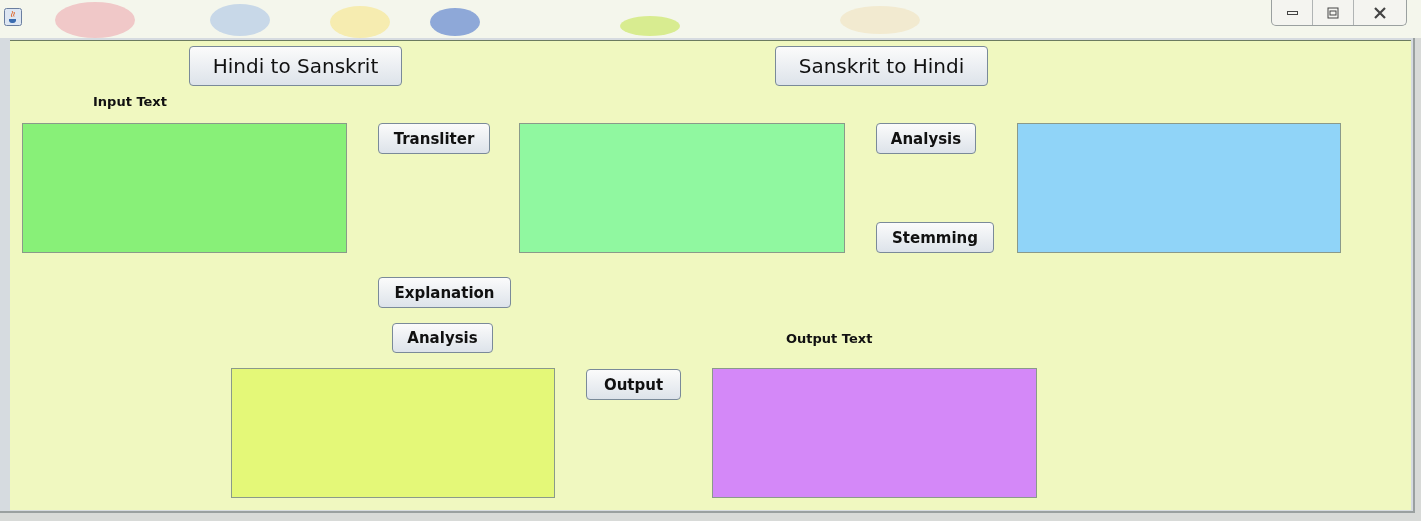 The width and height of the screenshot is (1421, 521). What do you see at coordinates (434, 138) in the screenshot?
I see `button: Transliter` at bounding box center [434, 138].